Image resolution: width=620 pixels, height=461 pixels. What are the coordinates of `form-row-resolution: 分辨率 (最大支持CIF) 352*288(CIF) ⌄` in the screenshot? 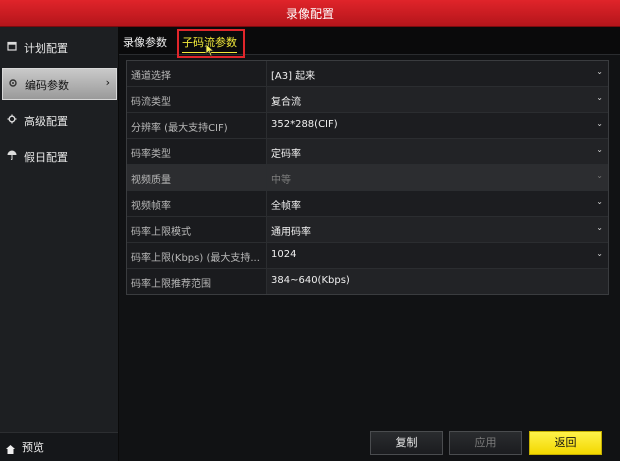 It's located at (367, 126).